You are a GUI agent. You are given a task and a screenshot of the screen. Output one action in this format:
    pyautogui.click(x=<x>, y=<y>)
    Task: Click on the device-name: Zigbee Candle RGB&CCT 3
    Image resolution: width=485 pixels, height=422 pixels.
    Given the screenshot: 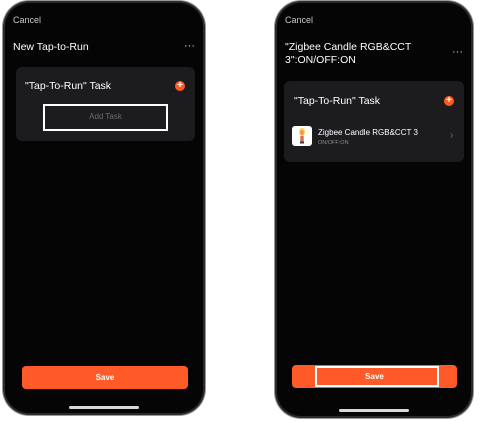 What is the action you would take?
    pyautogui.click(x=368, y=132)
    